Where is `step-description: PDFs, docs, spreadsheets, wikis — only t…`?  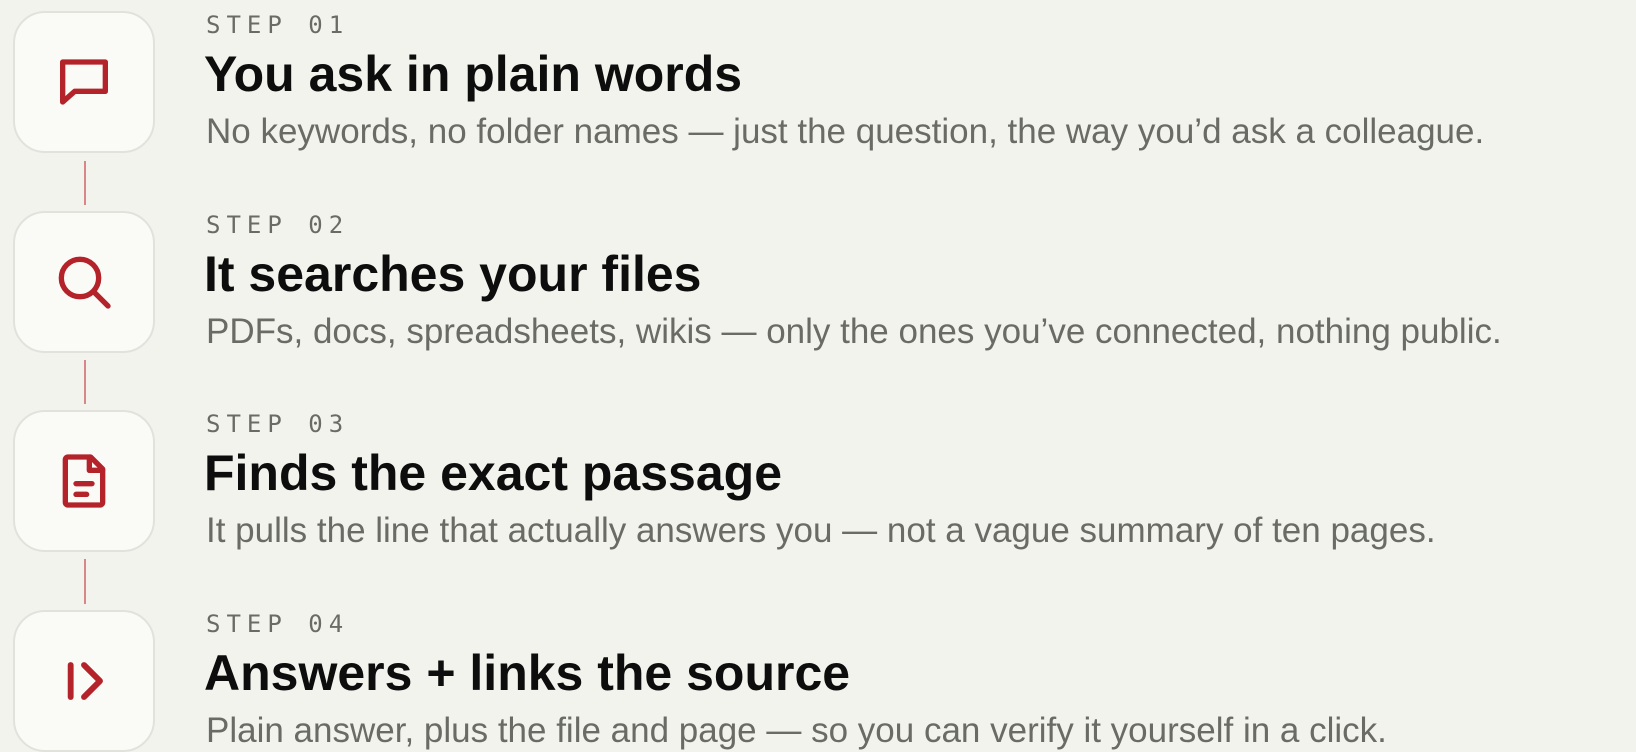
step-description: PDFs, docs, spreadsheets, wikis — only t… is located at coordinates (854, 331).